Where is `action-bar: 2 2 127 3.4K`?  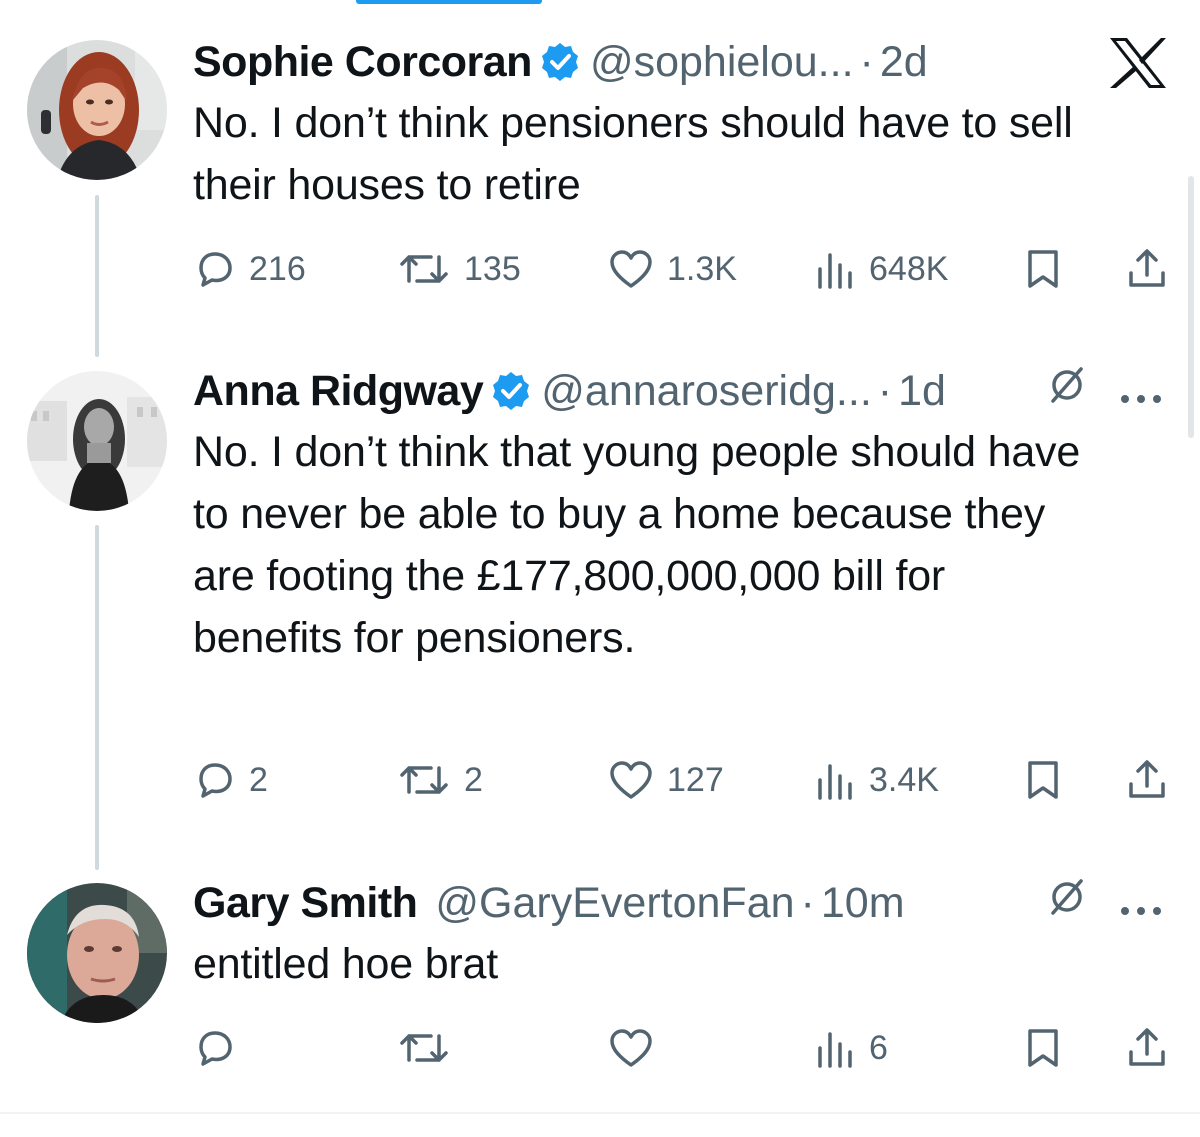
action-bar: 2 2 127 3.4K is located at coordinates (681, 780).